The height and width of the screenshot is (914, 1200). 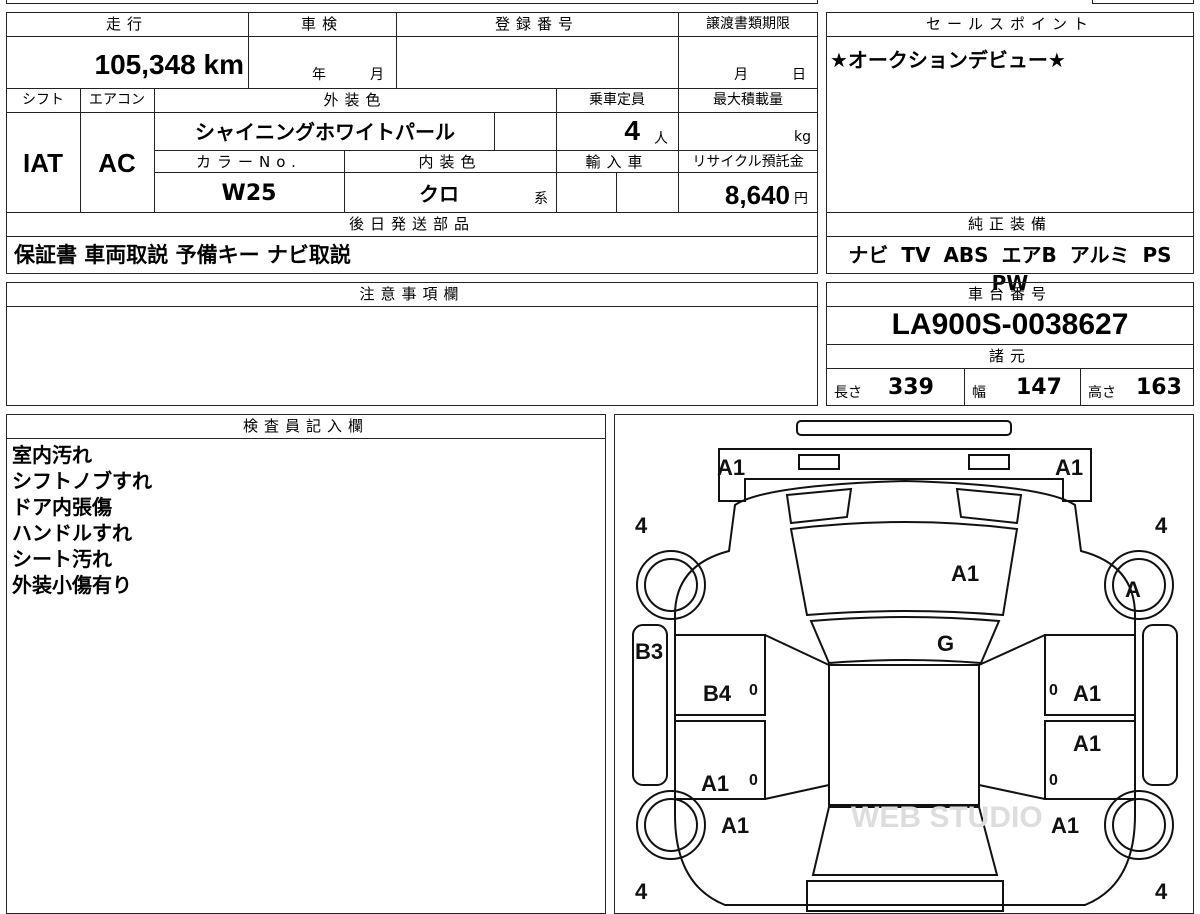 I want to click on top-strip-right, so click(x=1143, y=2).